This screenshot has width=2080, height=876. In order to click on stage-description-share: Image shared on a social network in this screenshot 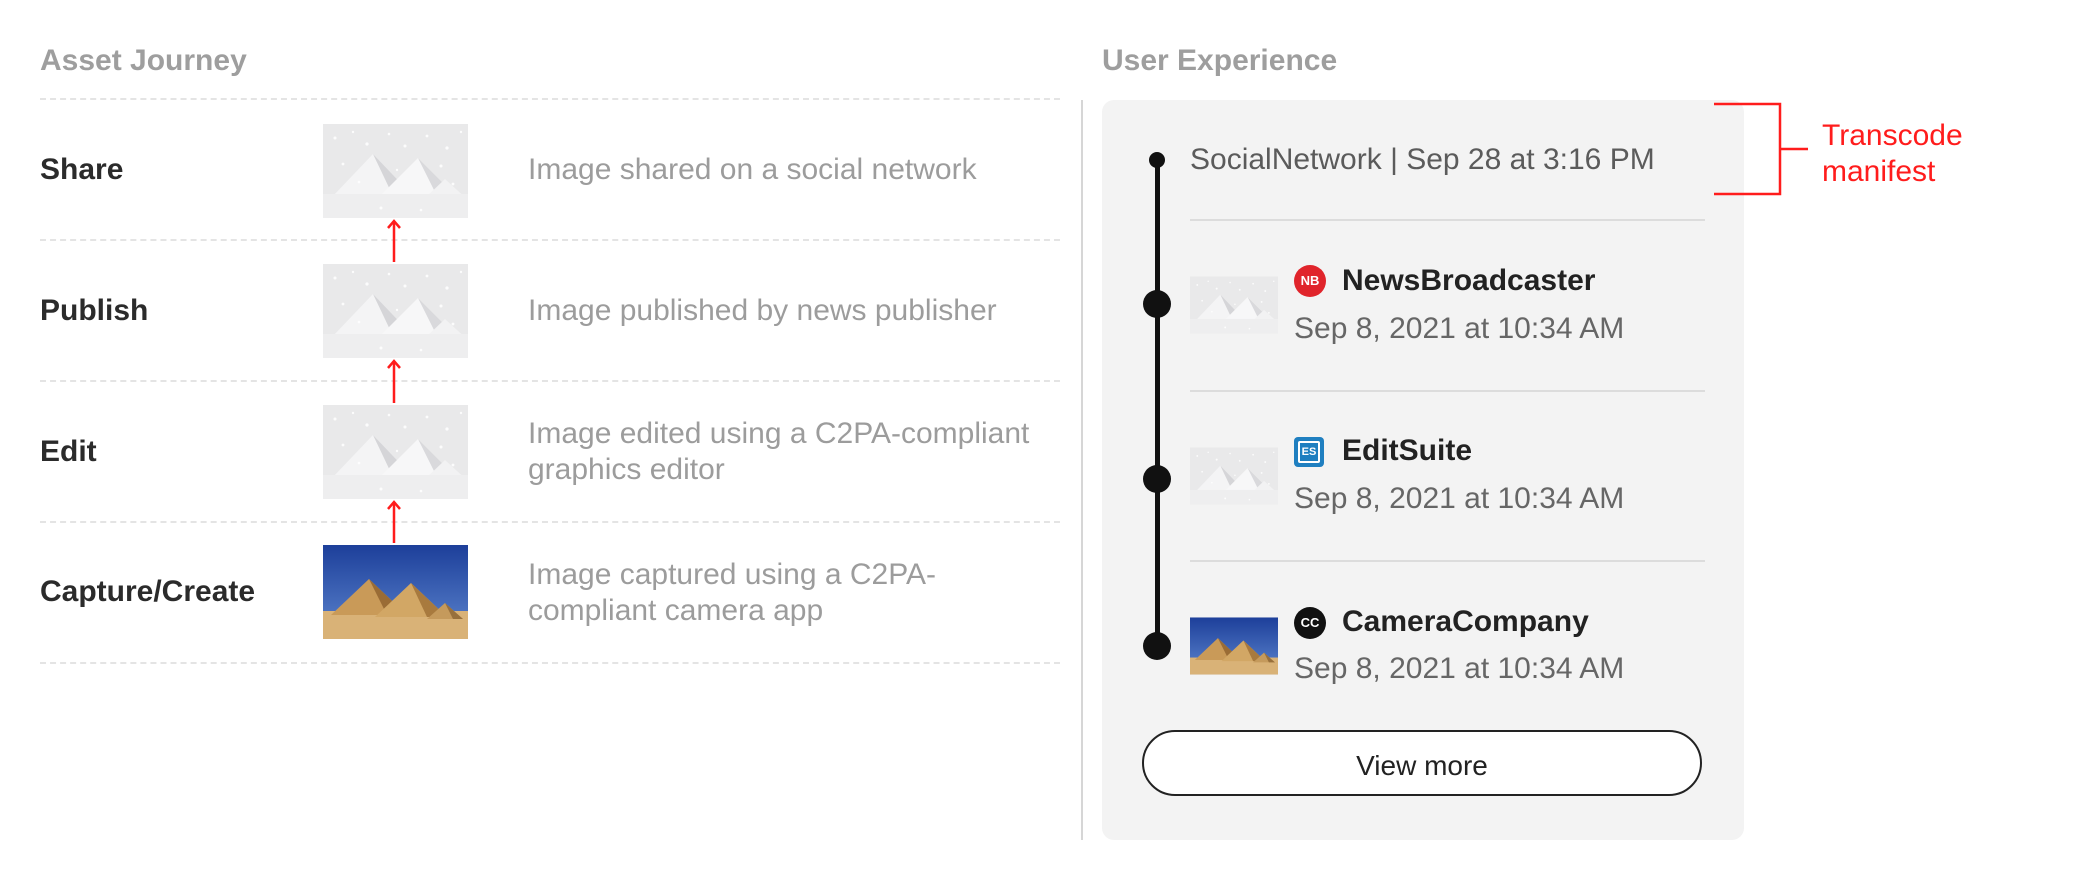, I will do `click(752, 169)`.